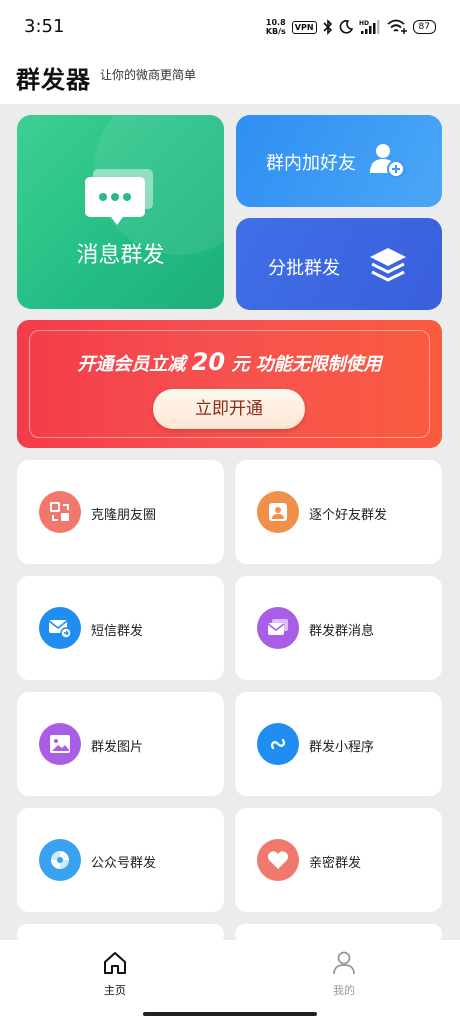  Describe the element at coordinates (229, 384) in the screenshot. I see `vip-promo-banner: 开通会员立减 20 元 功能无限制使用 立即开通` at that location.